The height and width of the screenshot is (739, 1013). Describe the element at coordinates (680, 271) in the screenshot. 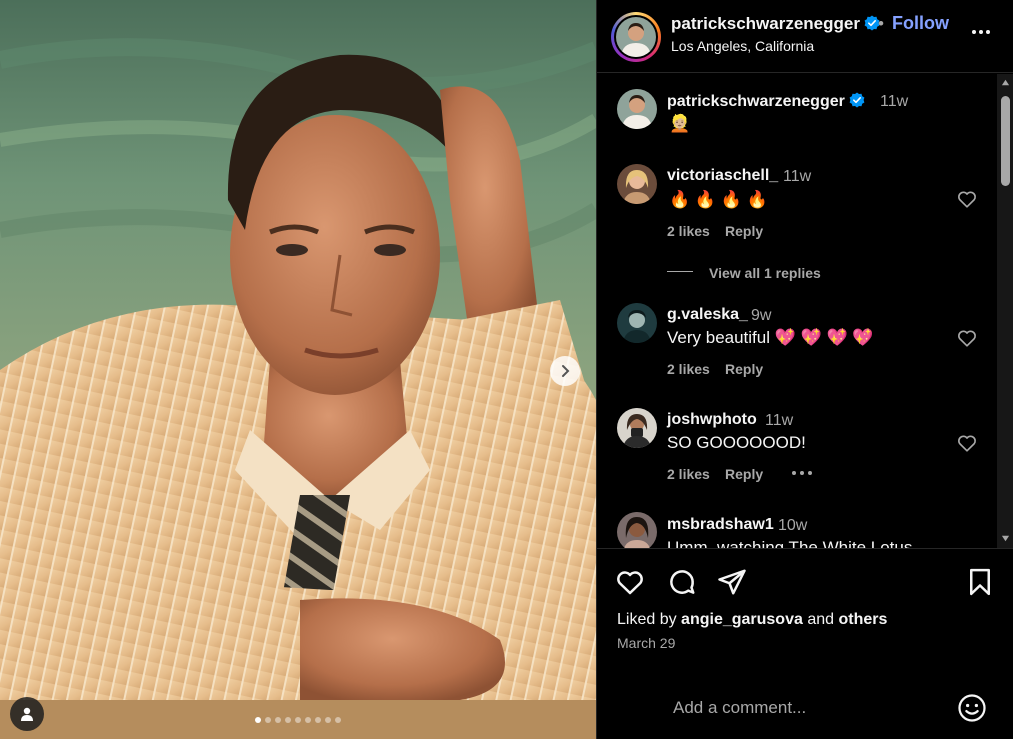

I see `replies-line` at that location.